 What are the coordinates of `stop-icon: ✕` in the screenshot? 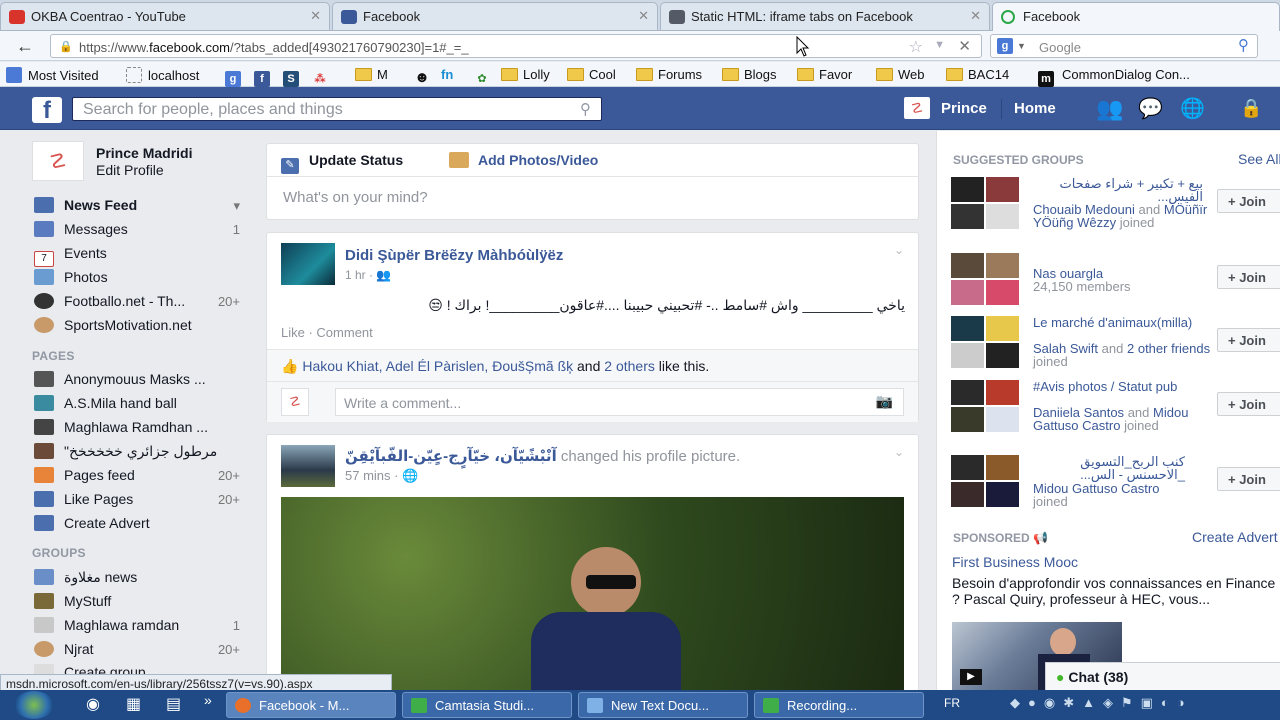 It's located at (964, 46).